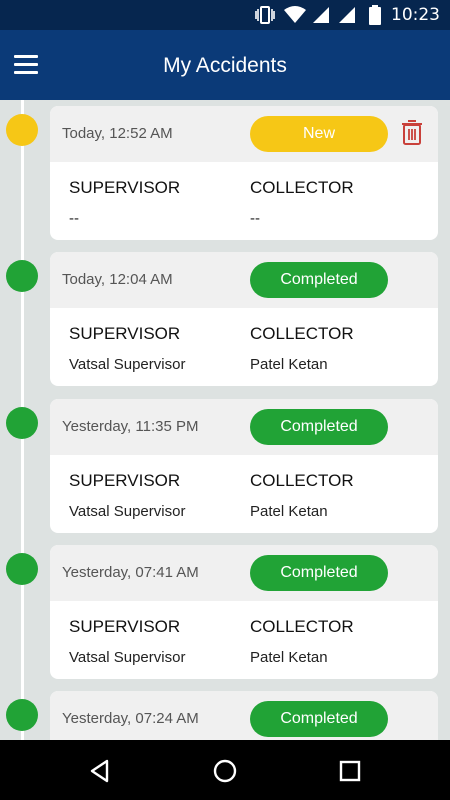 Image resolution: width=450 pixels, height=800 pixels. What do you see at coordinates (350, 771) in the screenshot?
I see `recents-icon` at bounding box center [350, 771].